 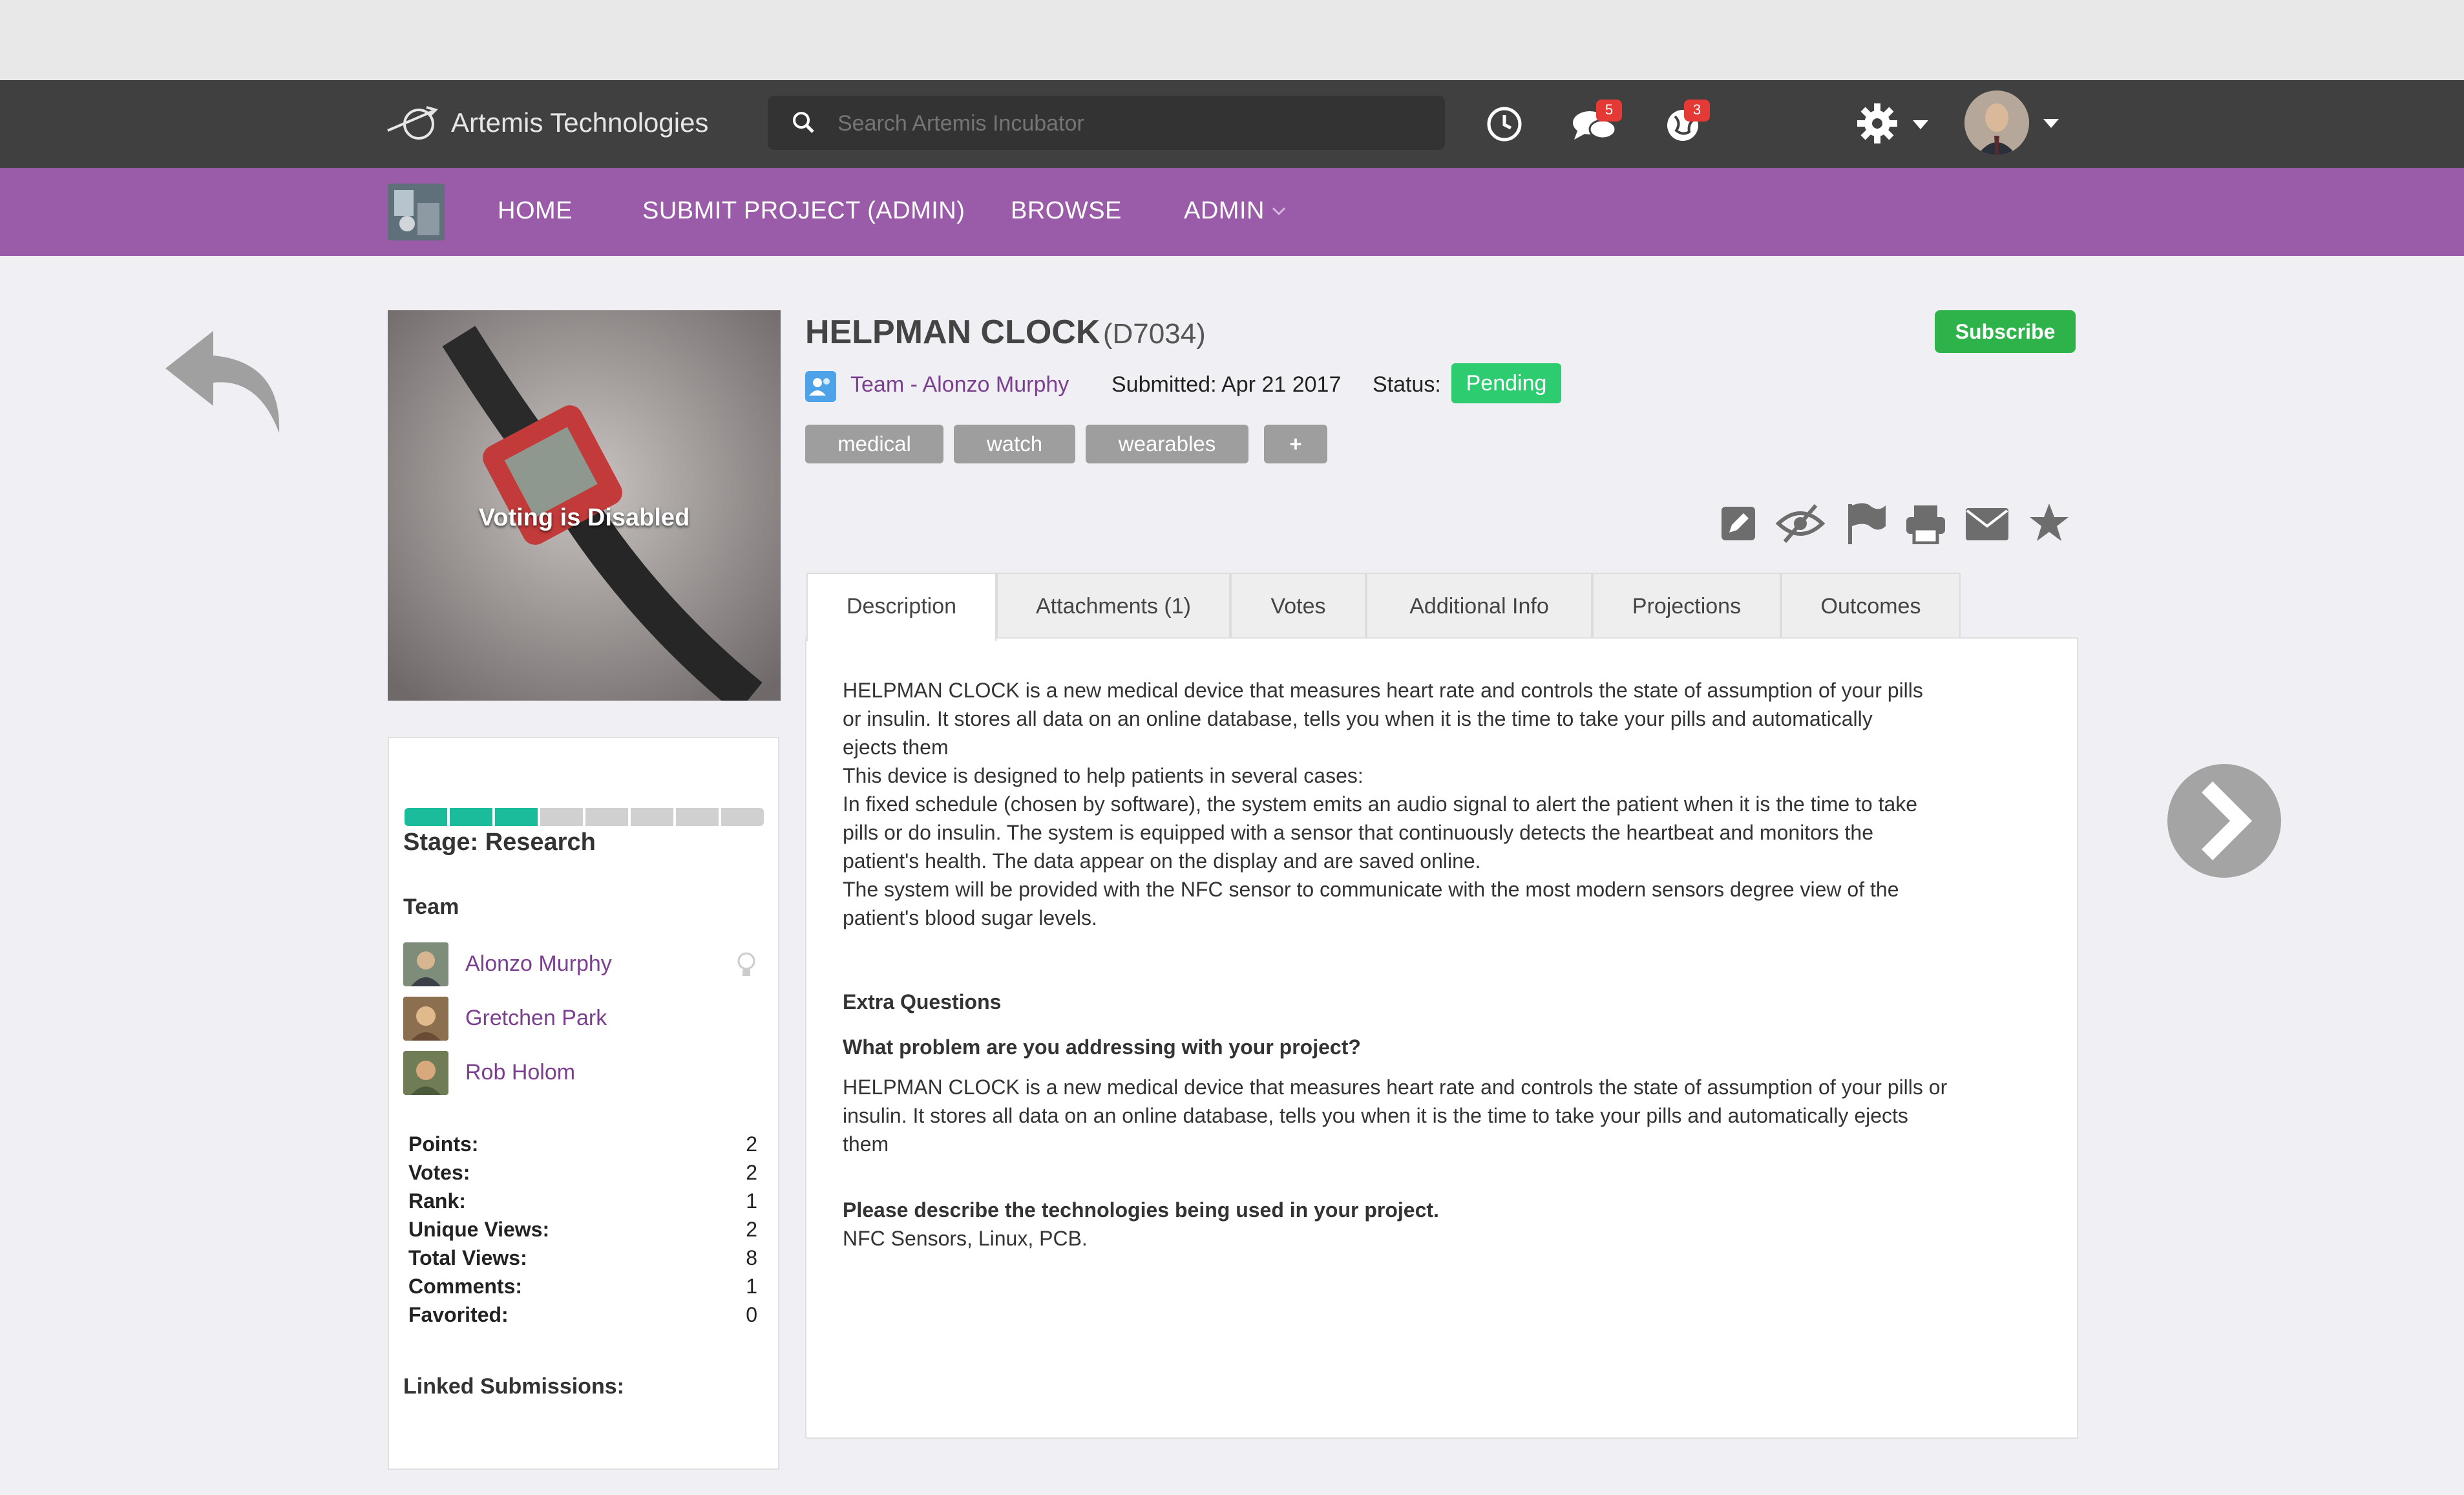 I want to click on nav-submit-project: SUBMIT PROJECT (ADMIN), so click(x=803, y=211).